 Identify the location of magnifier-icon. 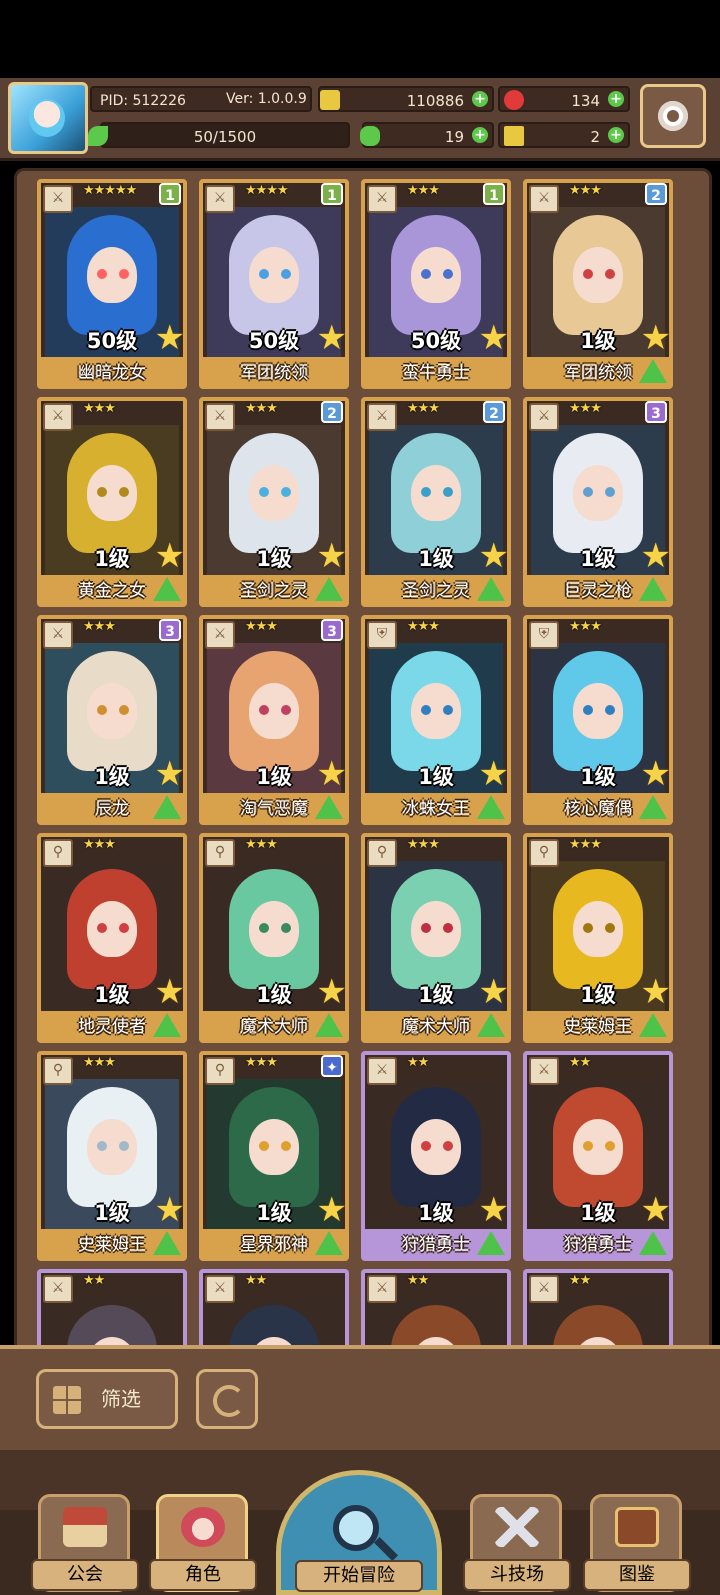
(356, 1528).